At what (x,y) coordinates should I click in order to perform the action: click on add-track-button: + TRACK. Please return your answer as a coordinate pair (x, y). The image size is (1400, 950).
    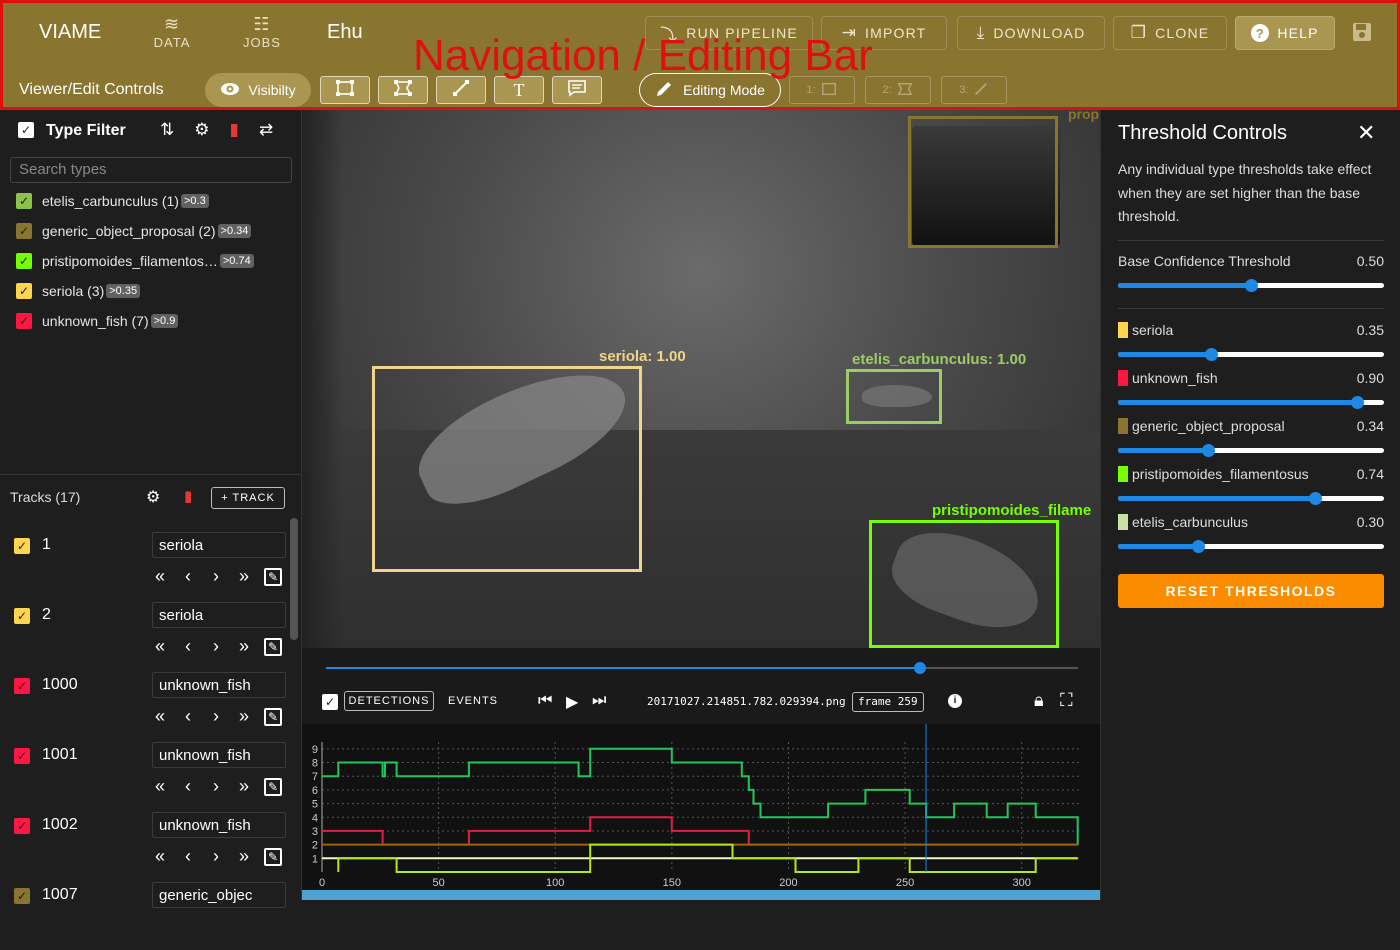
    Looking at the image, I should click on (248, 498).